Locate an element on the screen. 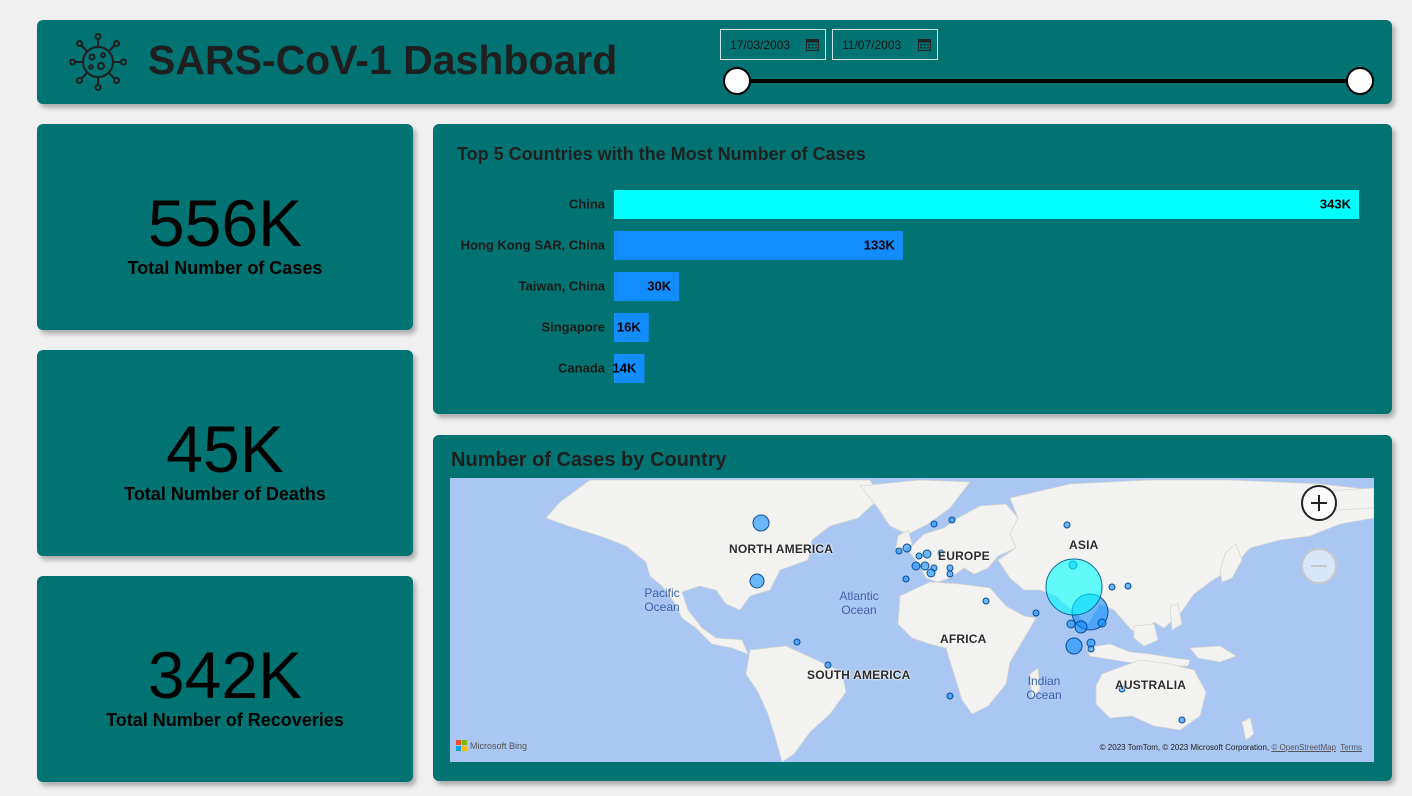 This screenshot has height=796, width=1412. kpi-card-deaths: 45K Total Number of Deaths is located at coordinates (225, 453).